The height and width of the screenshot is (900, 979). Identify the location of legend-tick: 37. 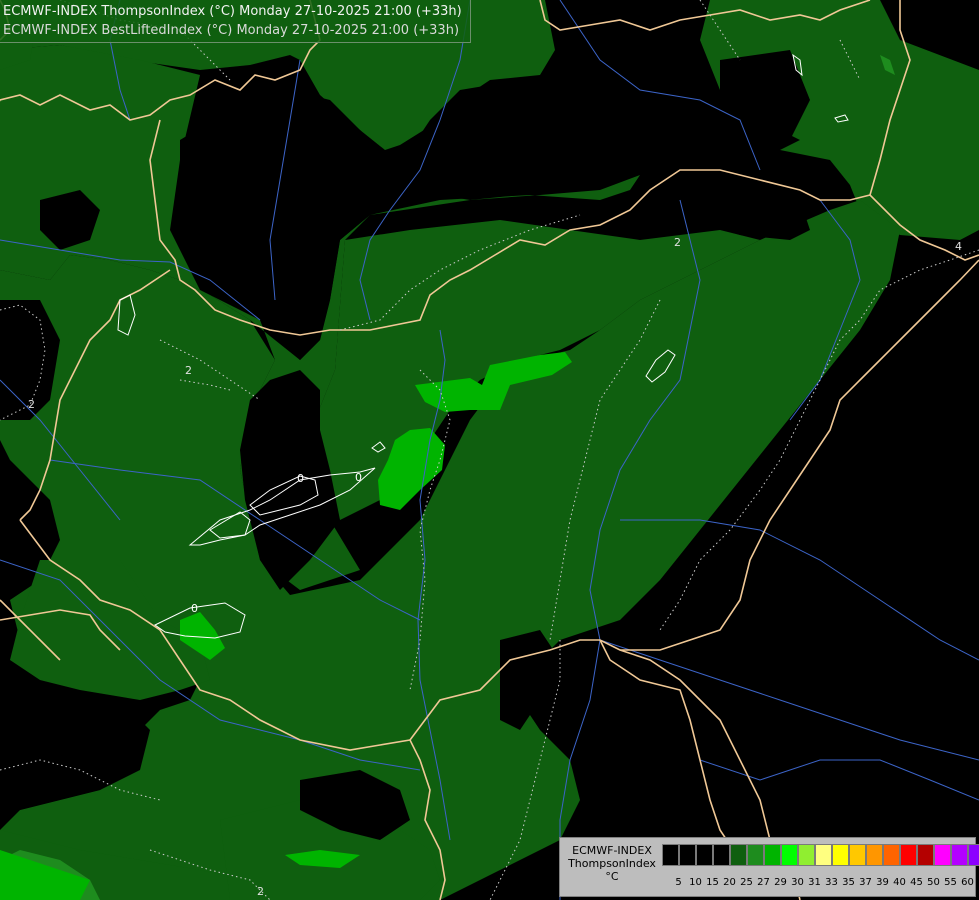
(865, 882).